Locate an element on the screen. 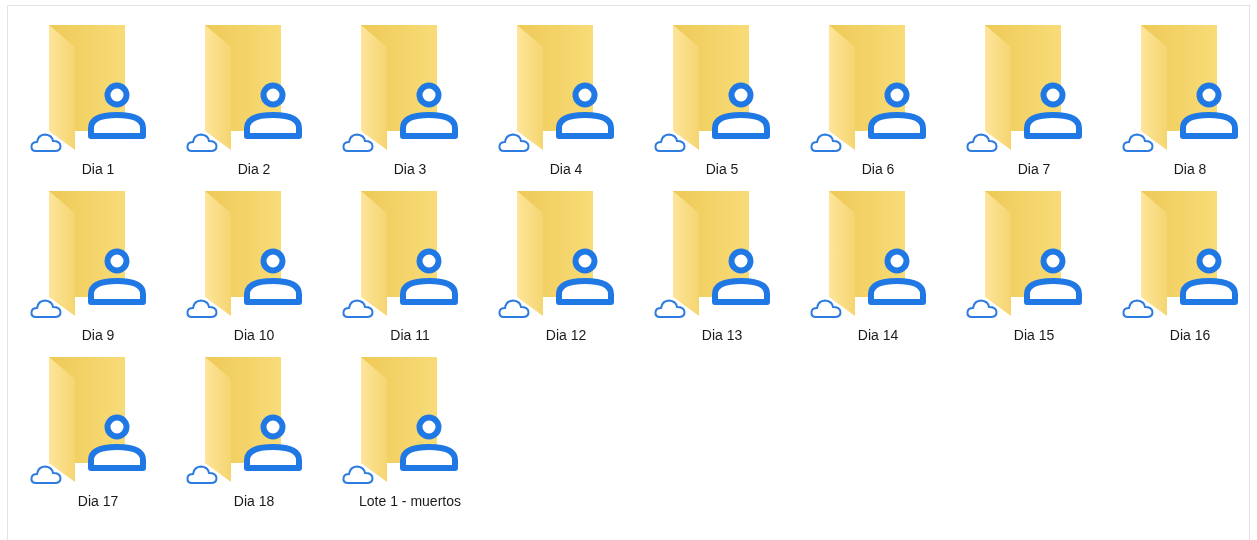 Image resolution: width=1257 pixels, height=540 pixels. folder-label: Dia 12 is located at coordinates (566, 335).